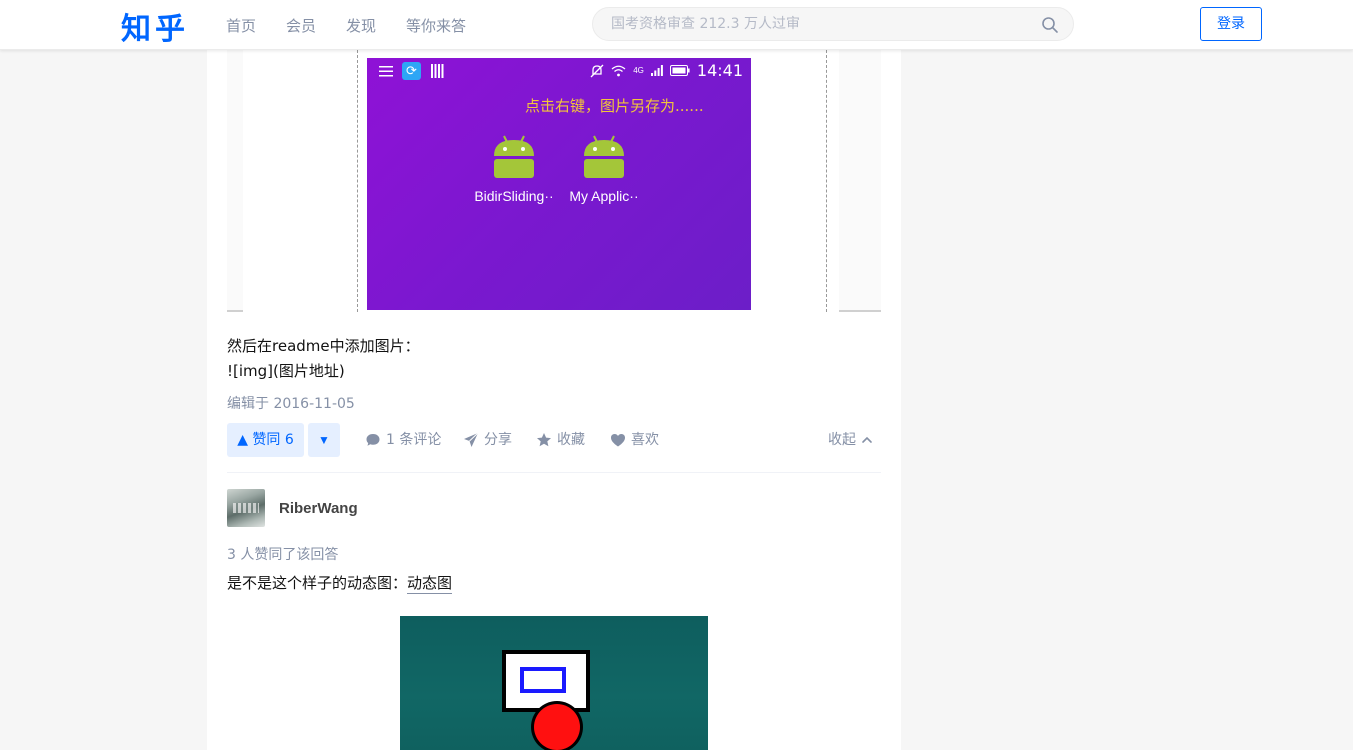 This screenshot has height=750, width=1353. I want to click on share-icon, so click(471, 439).